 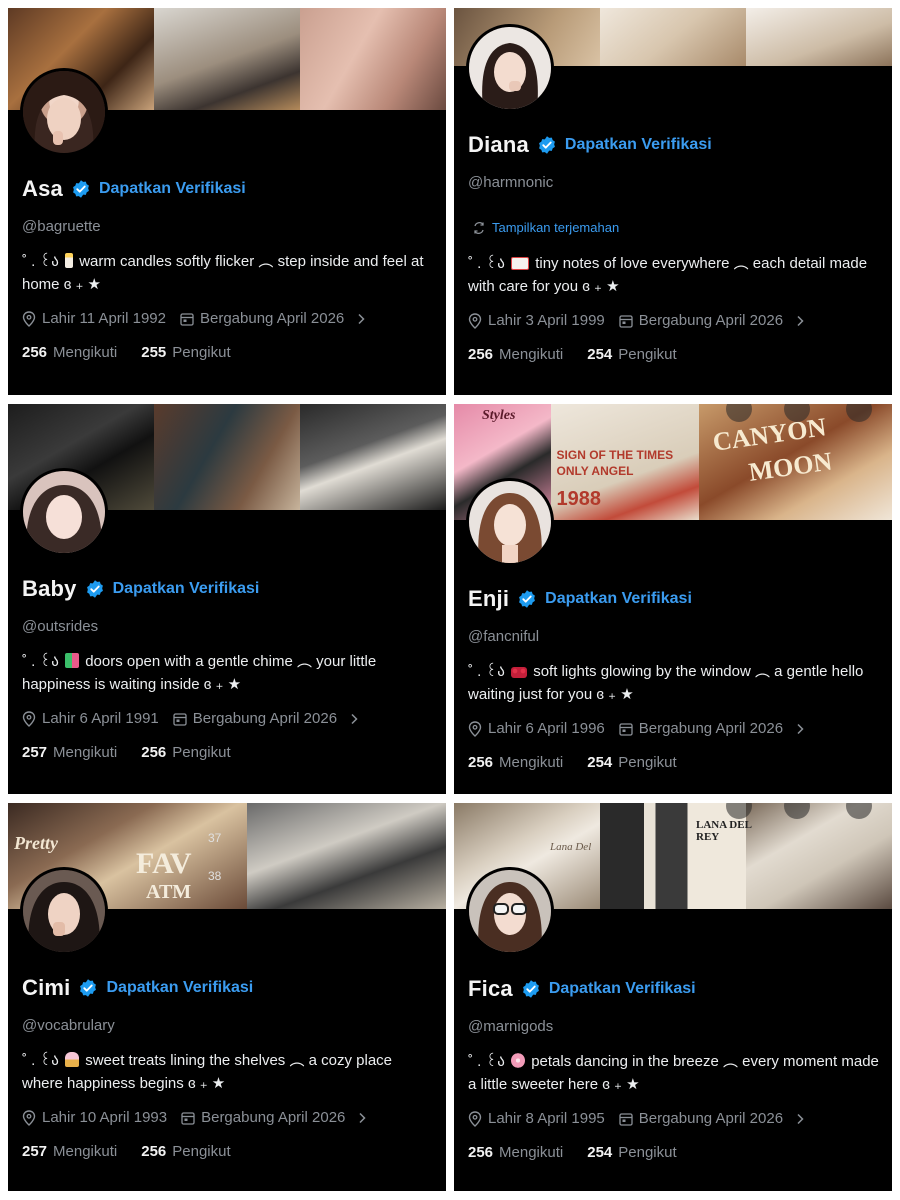 I want to click on translate-link: Tampilkan terjemahan, so click(x=545, y=227).